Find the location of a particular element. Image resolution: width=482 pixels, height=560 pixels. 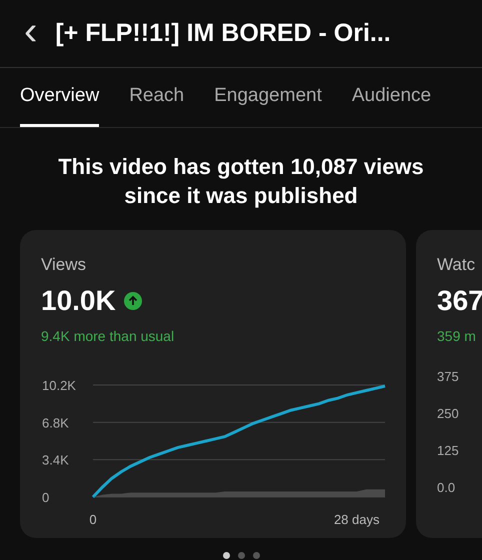

back-icon: ‹ is located at coordinates (31, 30).